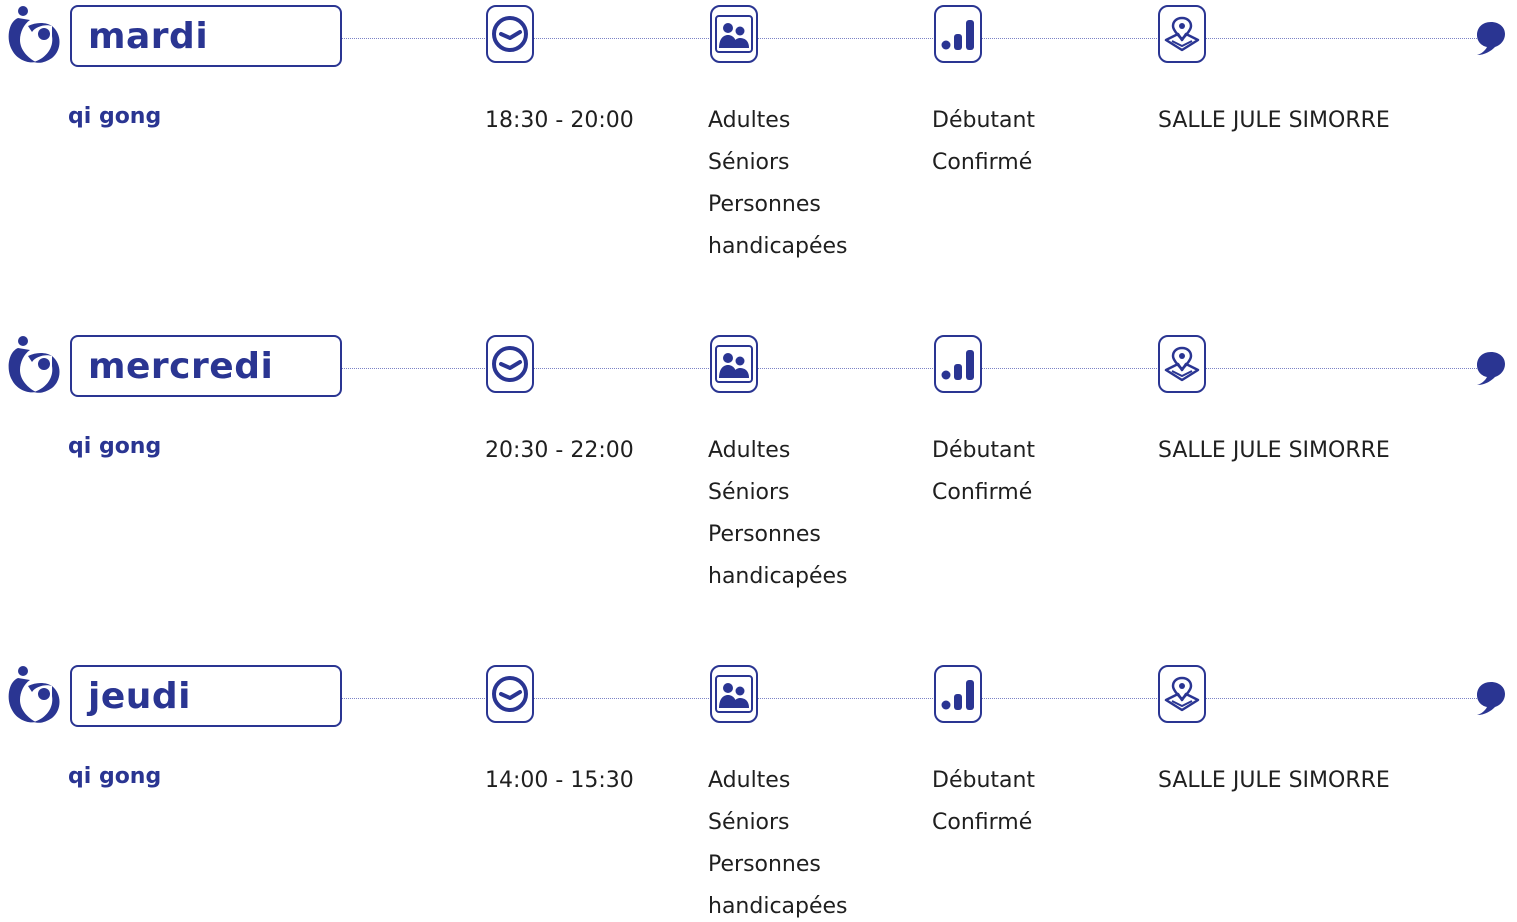 The image size is (1517, 922). I want to click on time-range: 20:30 - 22:00, so click(559, 450).